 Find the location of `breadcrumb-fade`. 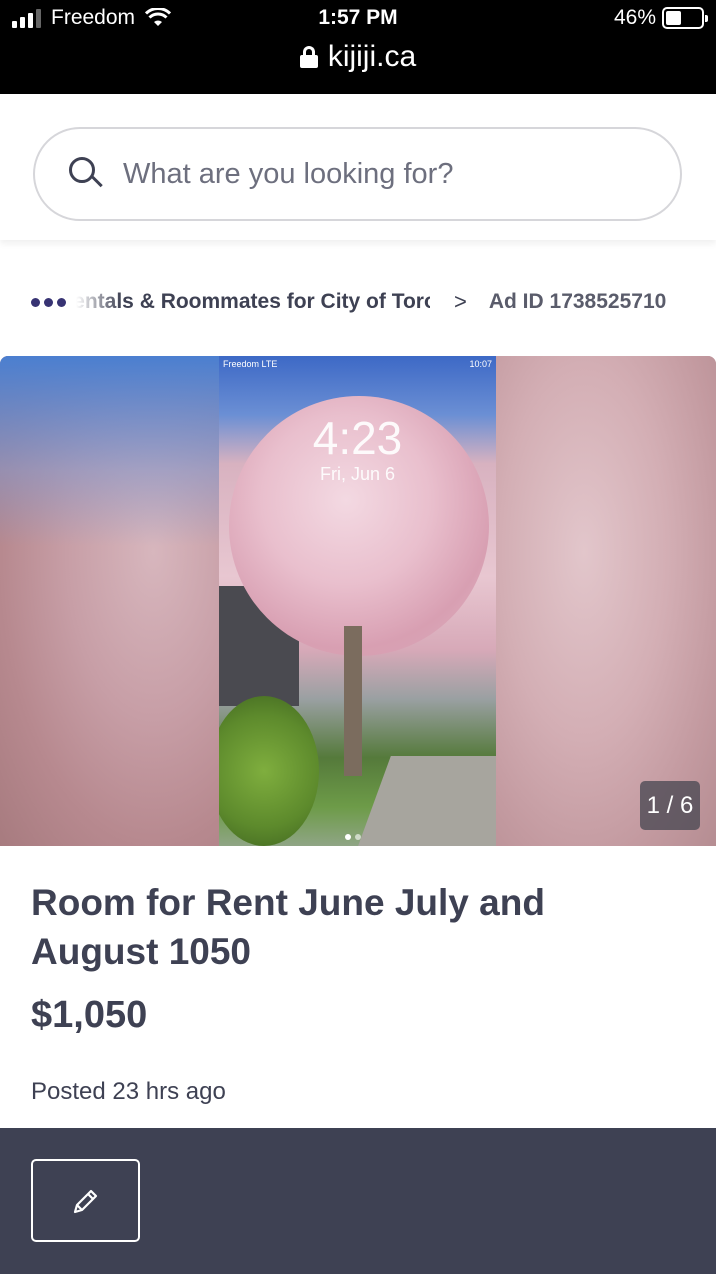

breadcrumb-fade is located at coordinates (98, 302).